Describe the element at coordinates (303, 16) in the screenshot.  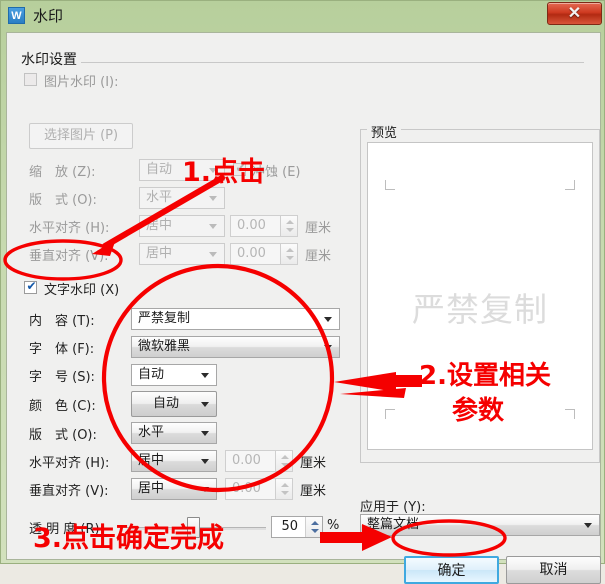
I see `title-bar: W 水印 ✕` at that location.